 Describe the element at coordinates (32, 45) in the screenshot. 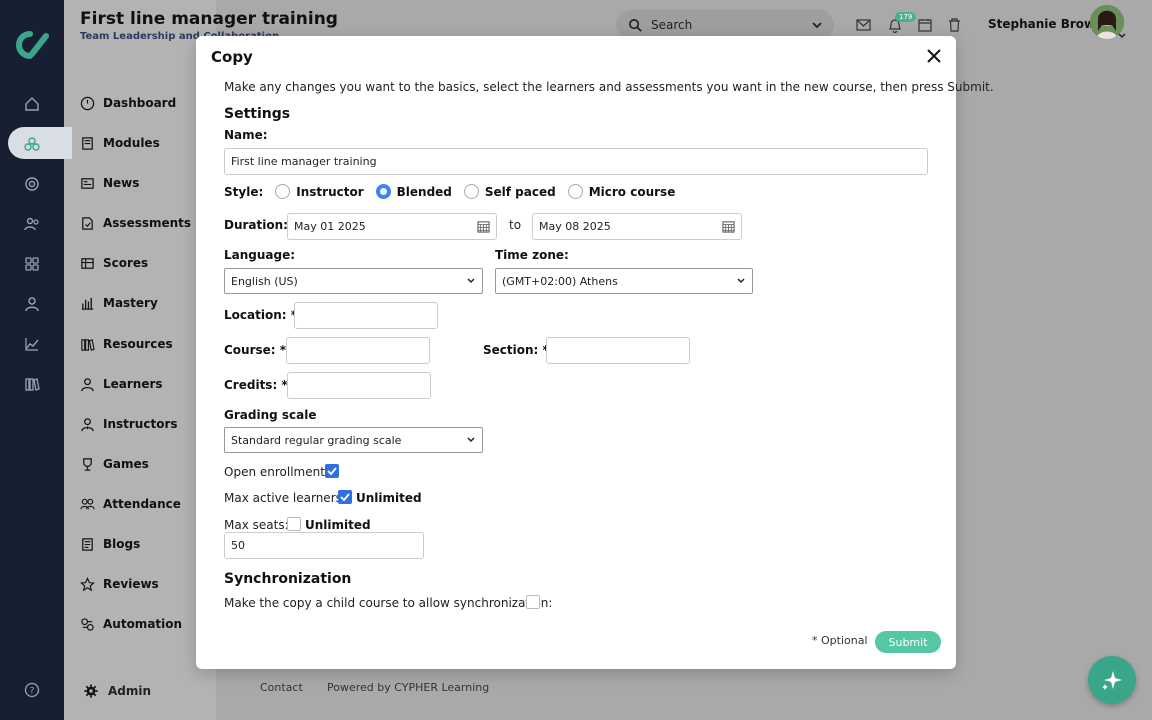

I see `app-logo-icon` at that location.